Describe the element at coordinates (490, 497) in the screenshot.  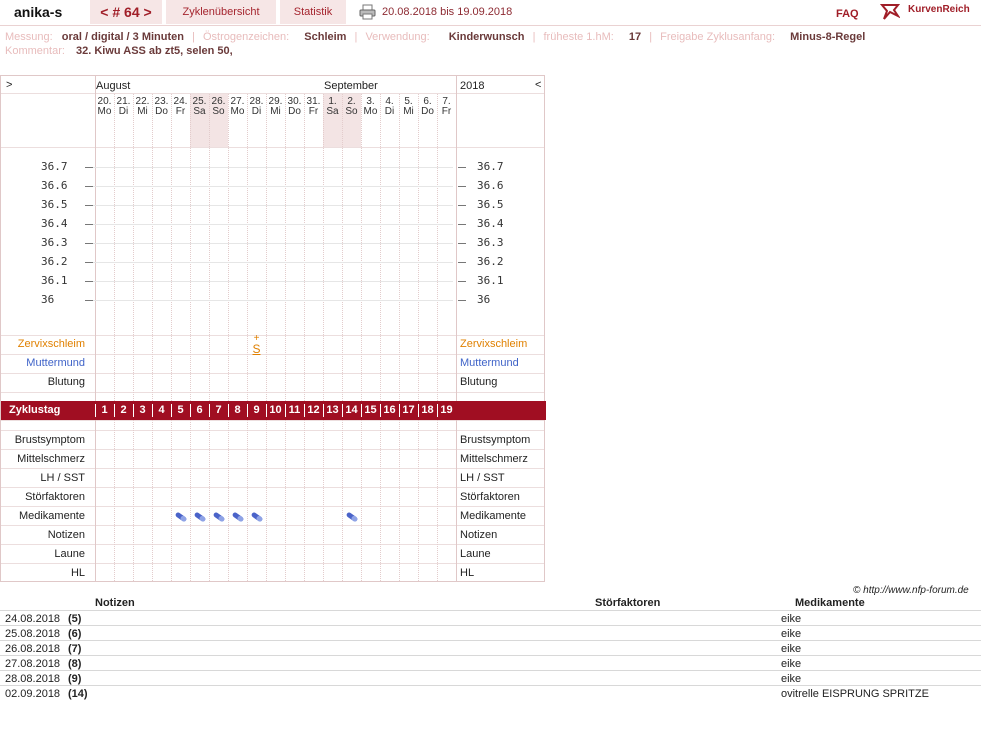
I see `symptom-label-right: Störfaktoren` at that location.